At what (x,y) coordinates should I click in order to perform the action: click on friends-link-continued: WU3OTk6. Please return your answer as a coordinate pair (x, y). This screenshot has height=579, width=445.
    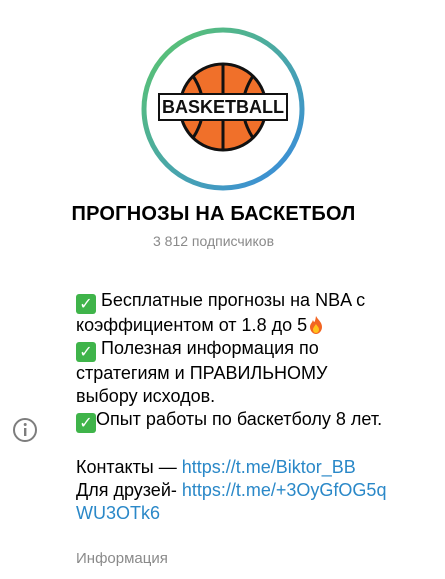
    Looking at the image, I should click on (256, 513).